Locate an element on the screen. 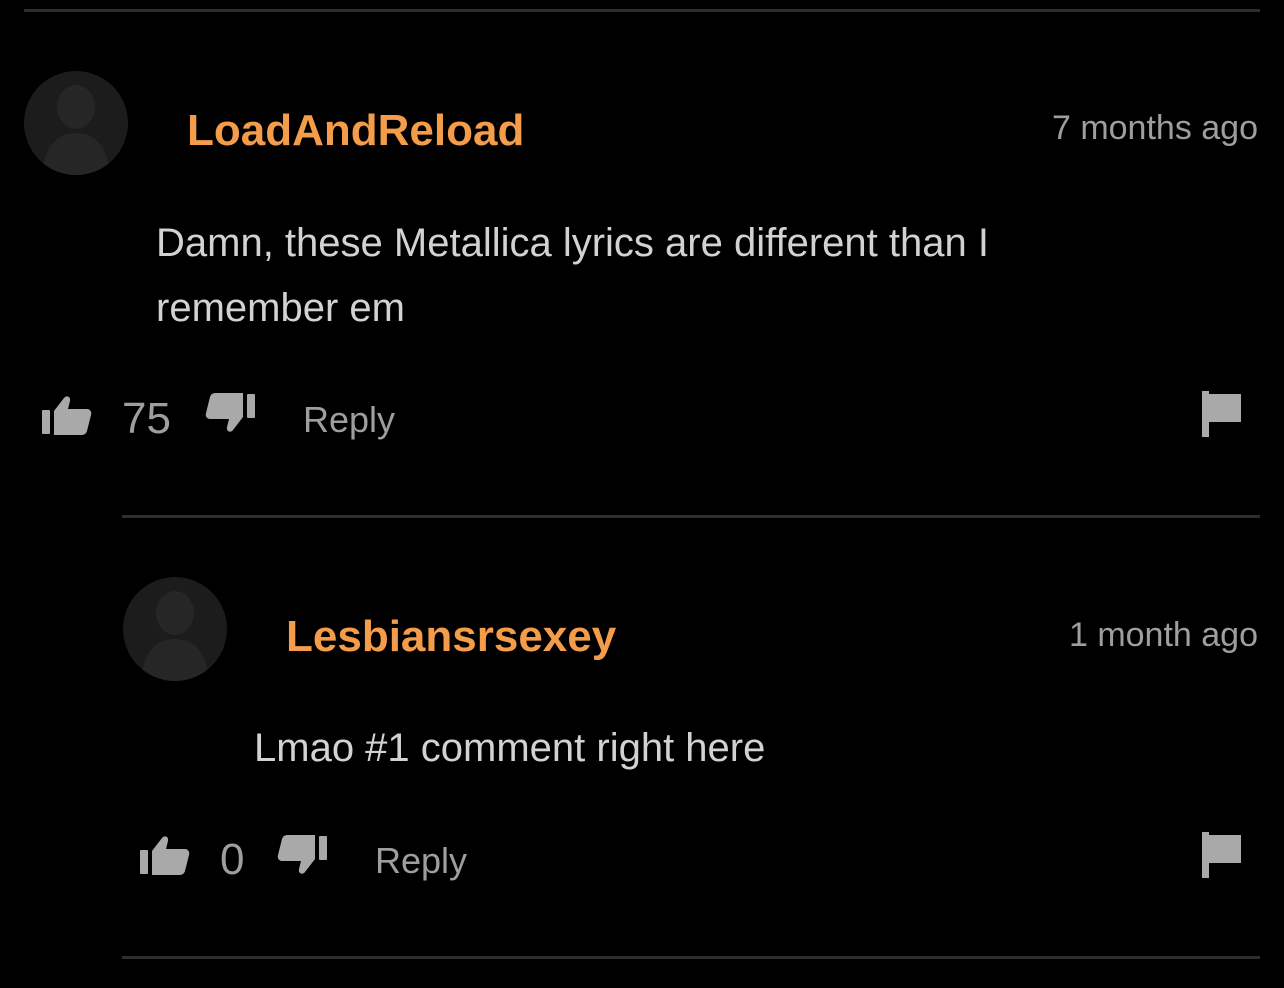 The height and width of the screenshot is (988, 1284). comment-timestamp: 1 month ago is located at coordinates (1163, 635).